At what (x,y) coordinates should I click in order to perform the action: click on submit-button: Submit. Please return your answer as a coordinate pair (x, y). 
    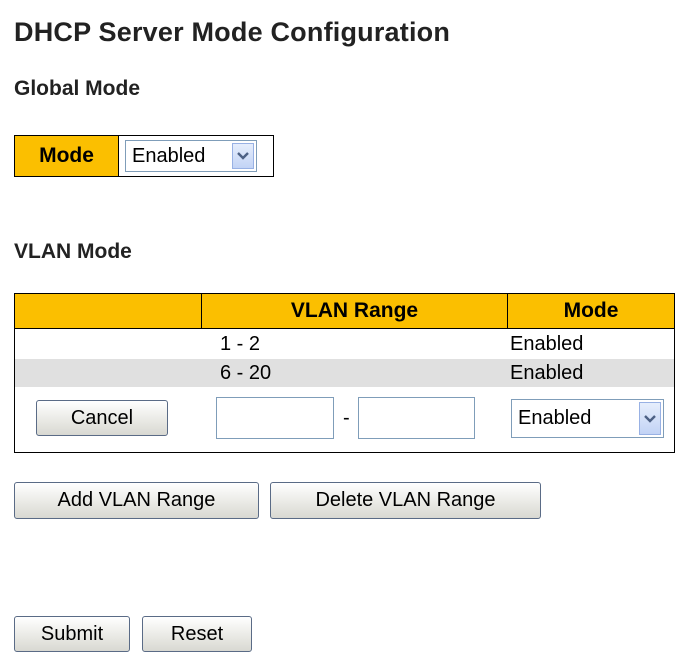
    Looking at the image, I should click on (72, 634).